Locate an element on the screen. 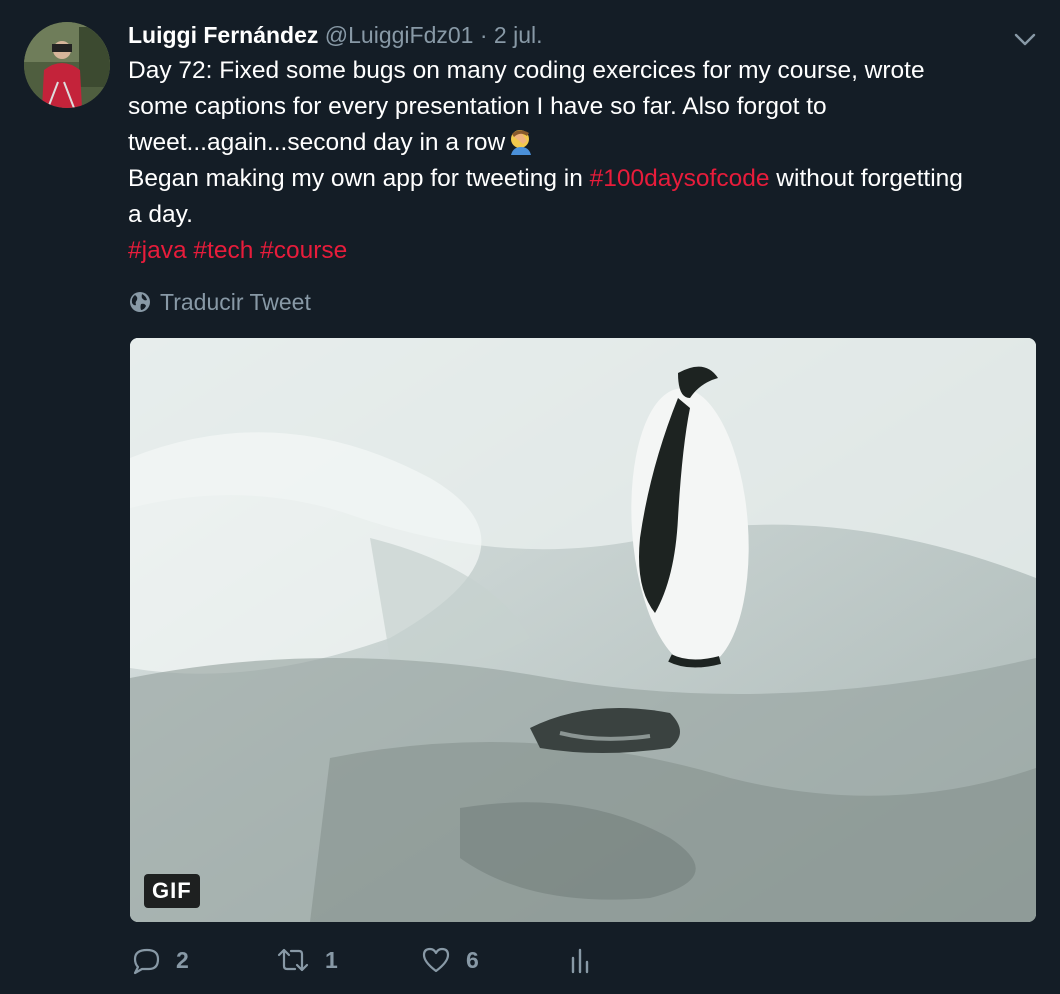 Image resolution: width=1060 pixels, height=994 pixels. like-count: 6 is located at coordinates (472, 959).